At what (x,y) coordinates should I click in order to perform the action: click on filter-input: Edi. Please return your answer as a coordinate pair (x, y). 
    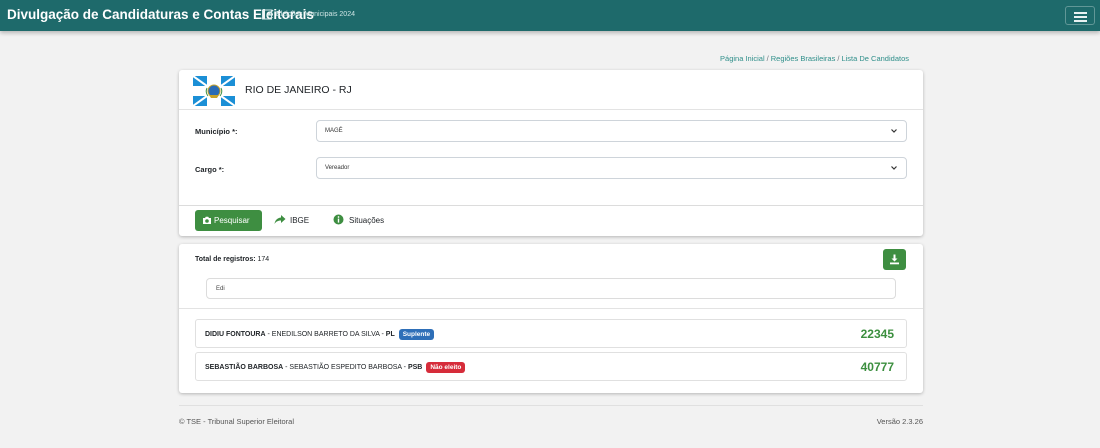
    Looking at the image, I should click on (551, 288).